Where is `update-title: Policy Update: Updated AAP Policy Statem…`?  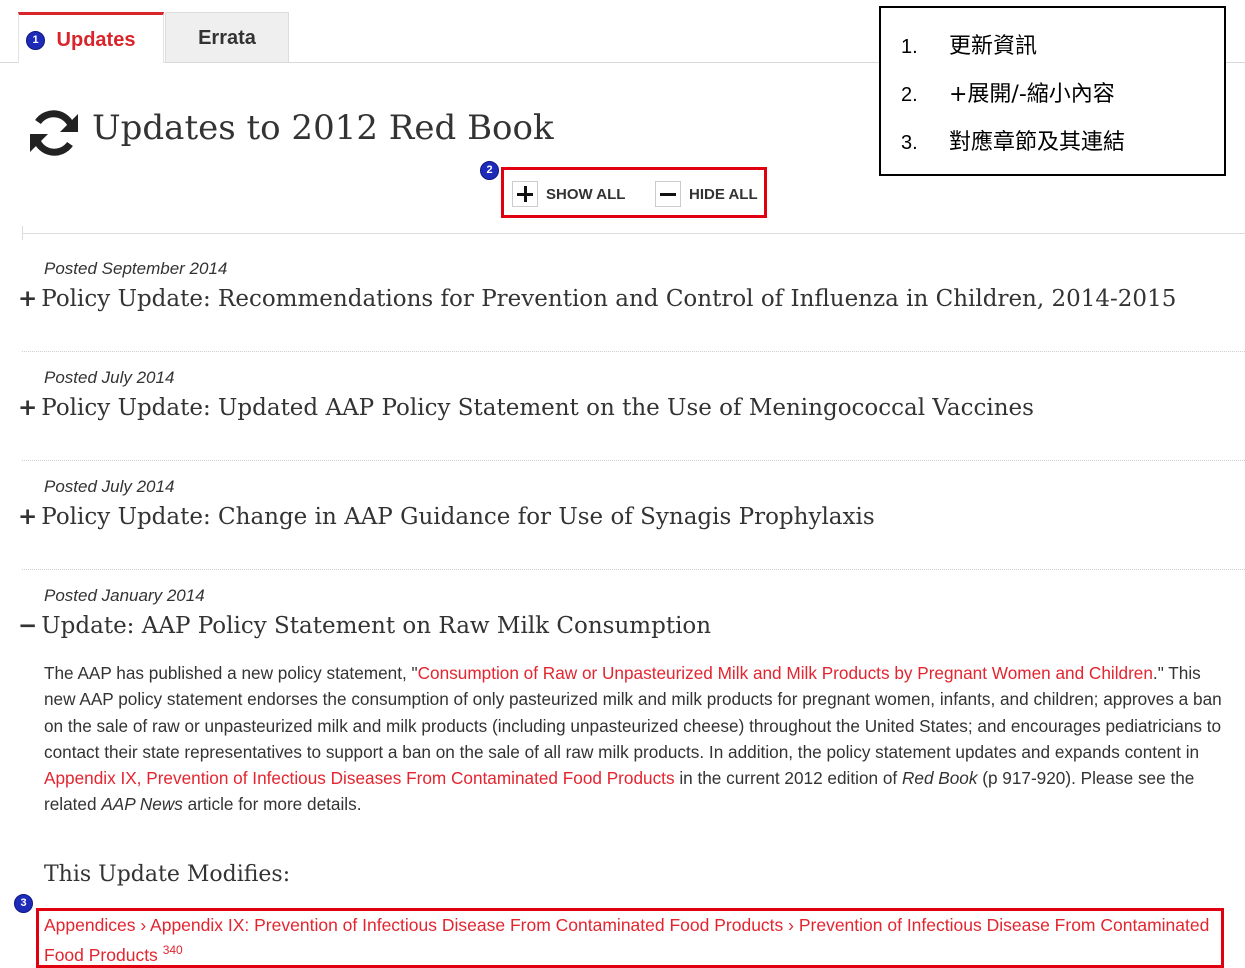 update-title: Policy Update: Updated AAP Policy Statem… is located at coordinates (537, 408).